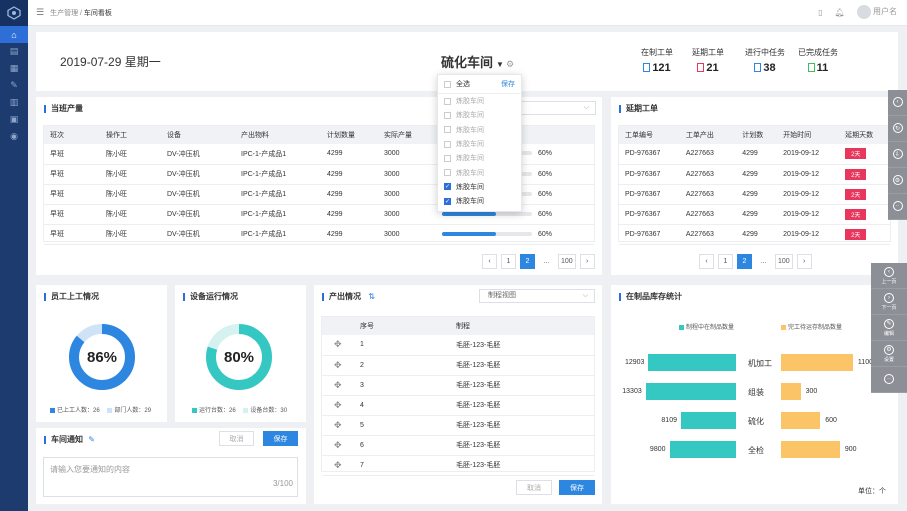 This screenshot has width=907, height=511. Describe the element at coordinates (889, 271) in the screenshot. I see `prev-page-icon: ‹` at that location.